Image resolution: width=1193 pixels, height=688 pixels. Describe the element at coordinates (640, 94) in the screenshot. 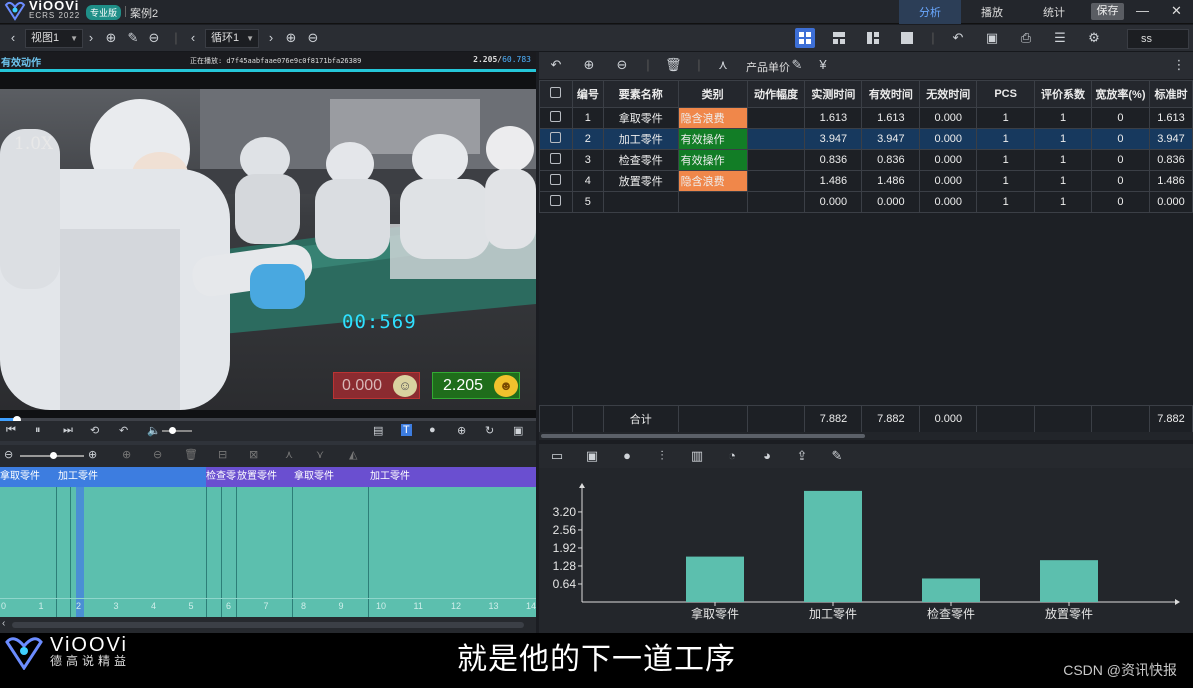

I see `column-header: 要素名称` at that location.